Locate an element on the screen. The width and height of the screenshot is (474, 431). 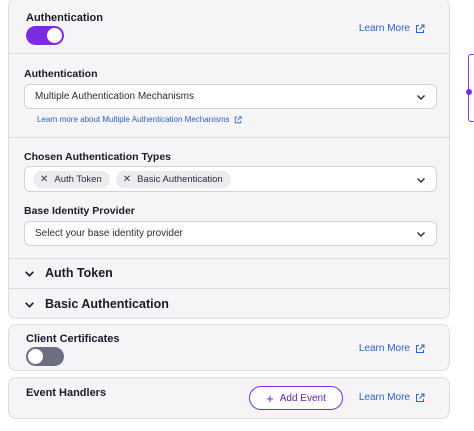
event-handlers-learn-more: Learn More is located at coordinates (392, 397).